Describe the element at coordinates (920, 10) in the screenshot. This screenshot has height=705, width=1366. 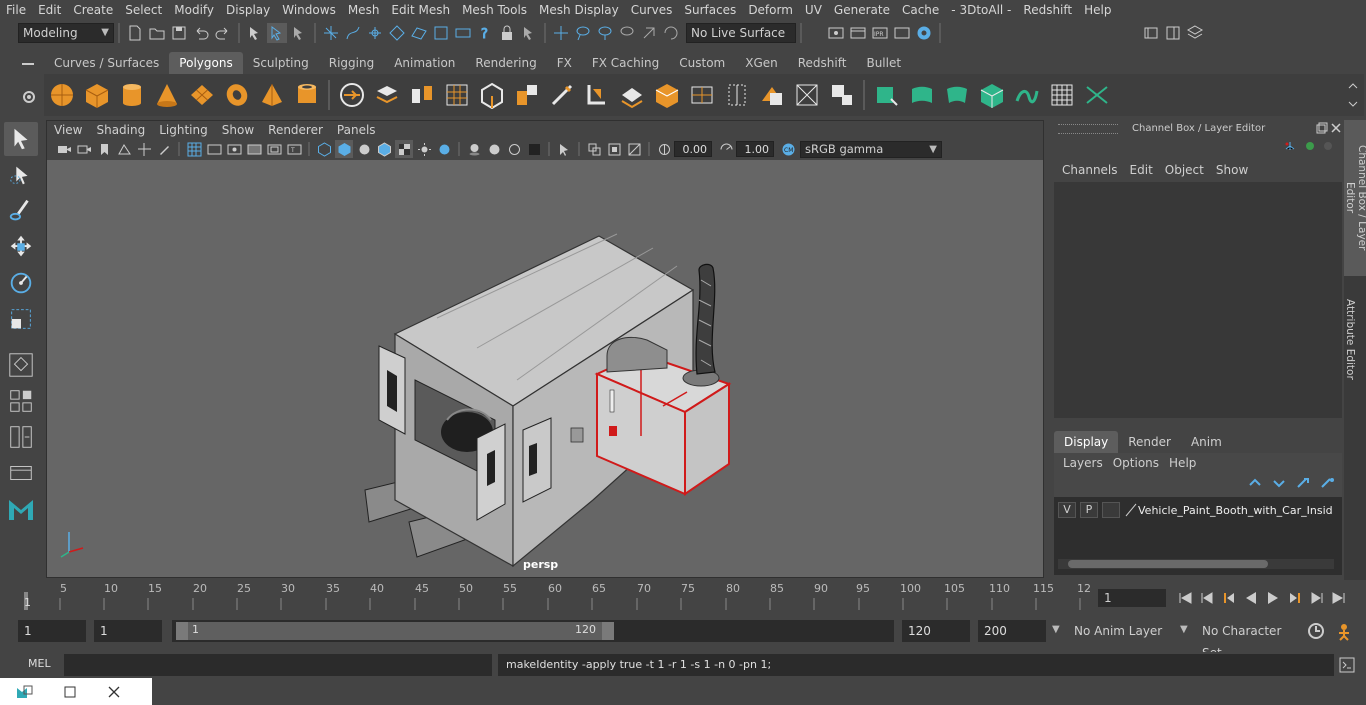
I see `menu-cache: Cache` at that location.